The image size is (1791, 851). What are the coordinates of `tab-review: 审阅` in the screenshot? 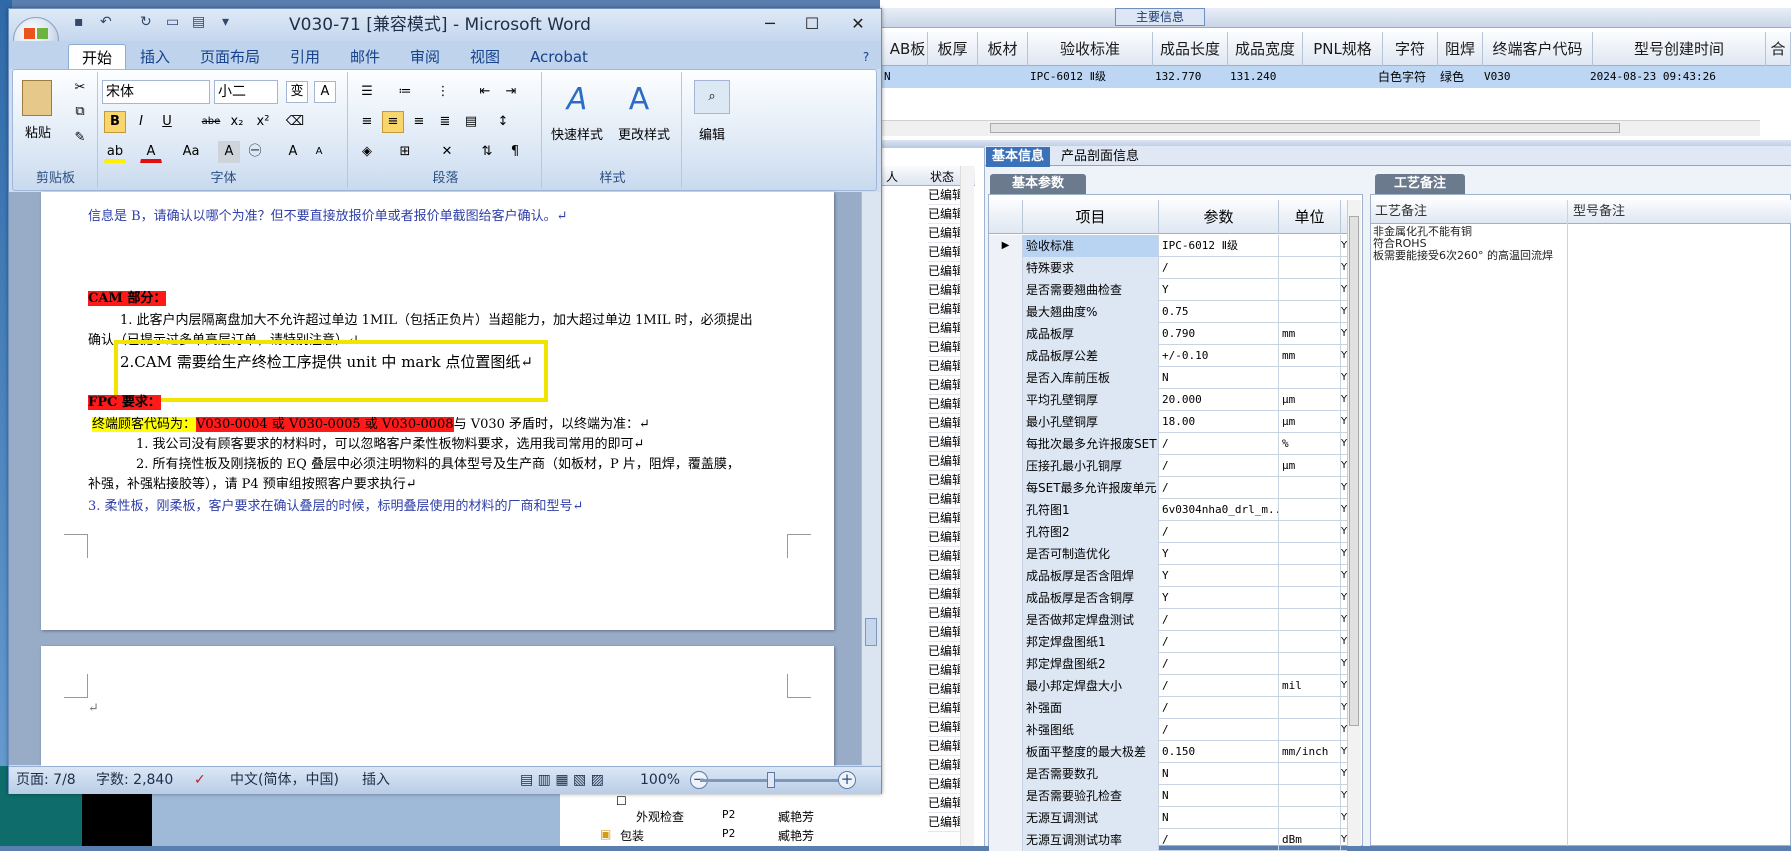 It's located at (425, 57).